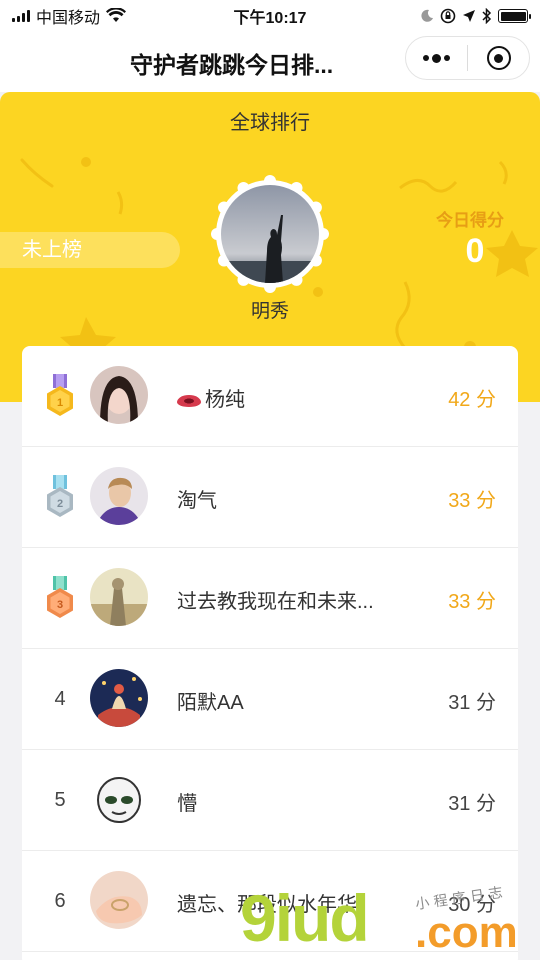 The width and height of the screenshot is (540, 960). Describe the element at coordinates (60, 403) in the screenshot. I see `svg-text: 1` at that location.